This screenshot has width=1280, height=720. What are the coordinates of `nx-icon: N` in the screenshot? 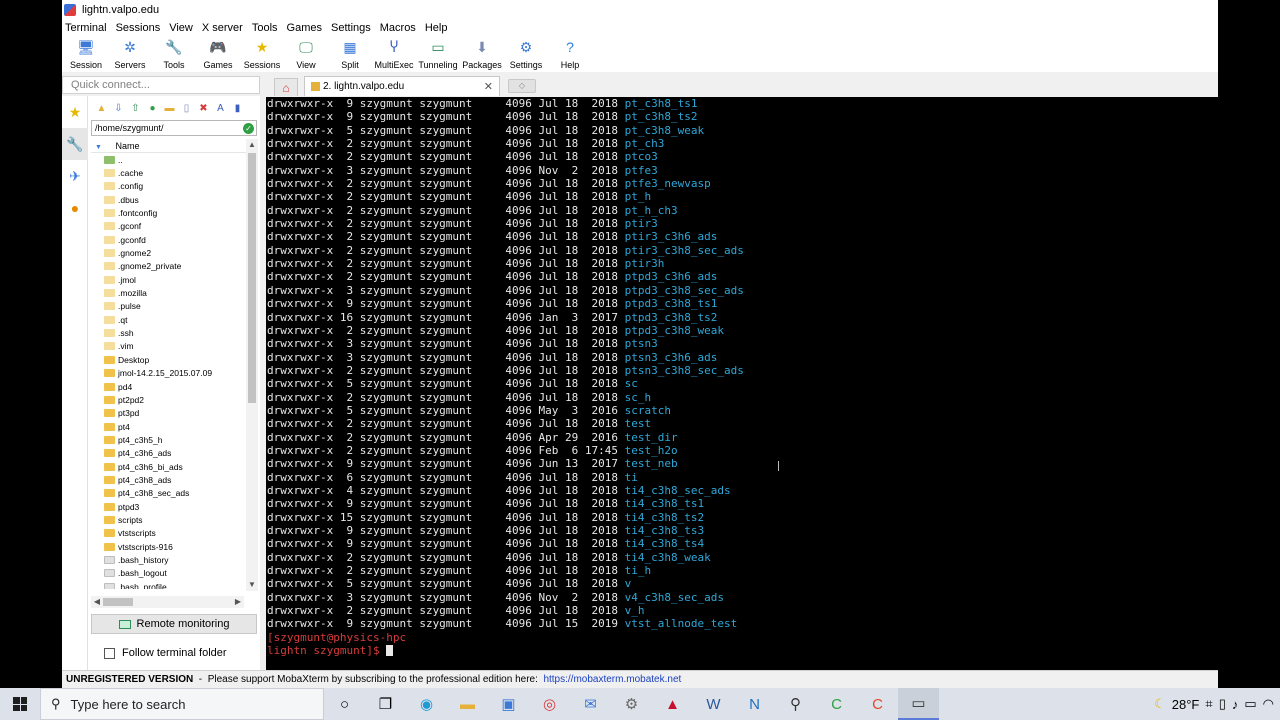 It's located at (754, 704).